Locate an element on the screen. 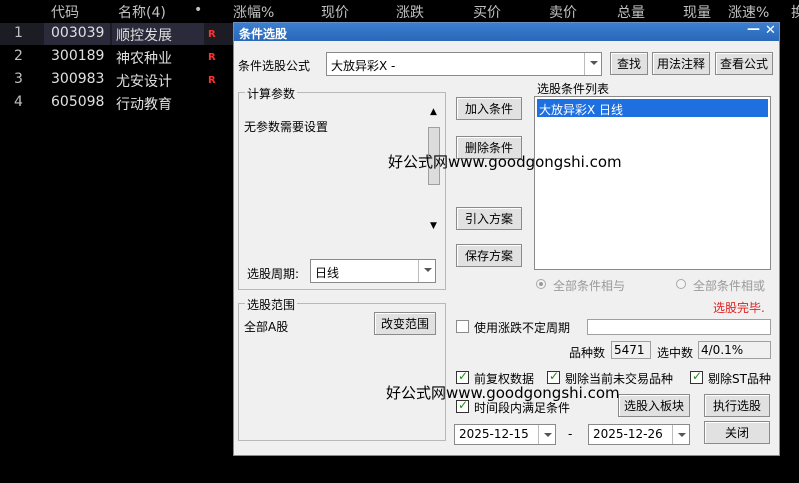 This screenshot has height=483, width=799. table-row: 2 300189 神农种业 R is located at coordinates (117, 57).